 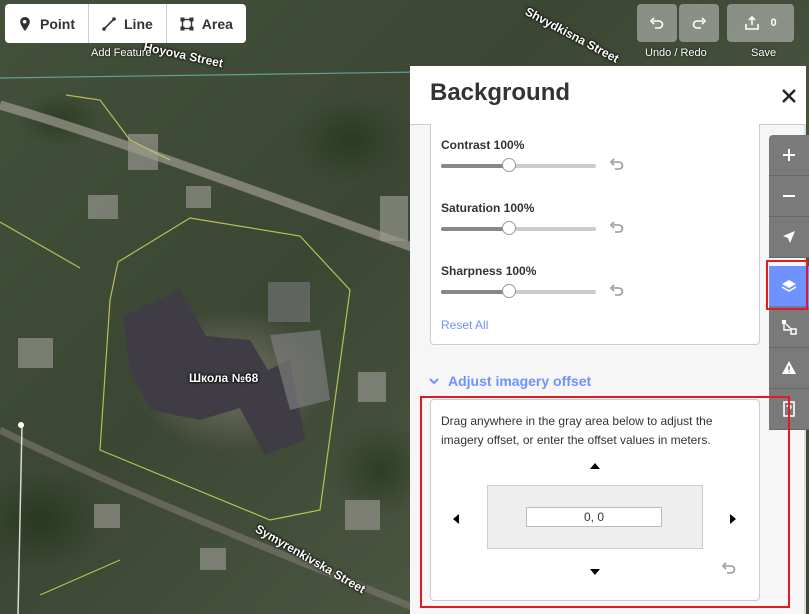 I want to click on map-controls, so click(x=789, y=282).